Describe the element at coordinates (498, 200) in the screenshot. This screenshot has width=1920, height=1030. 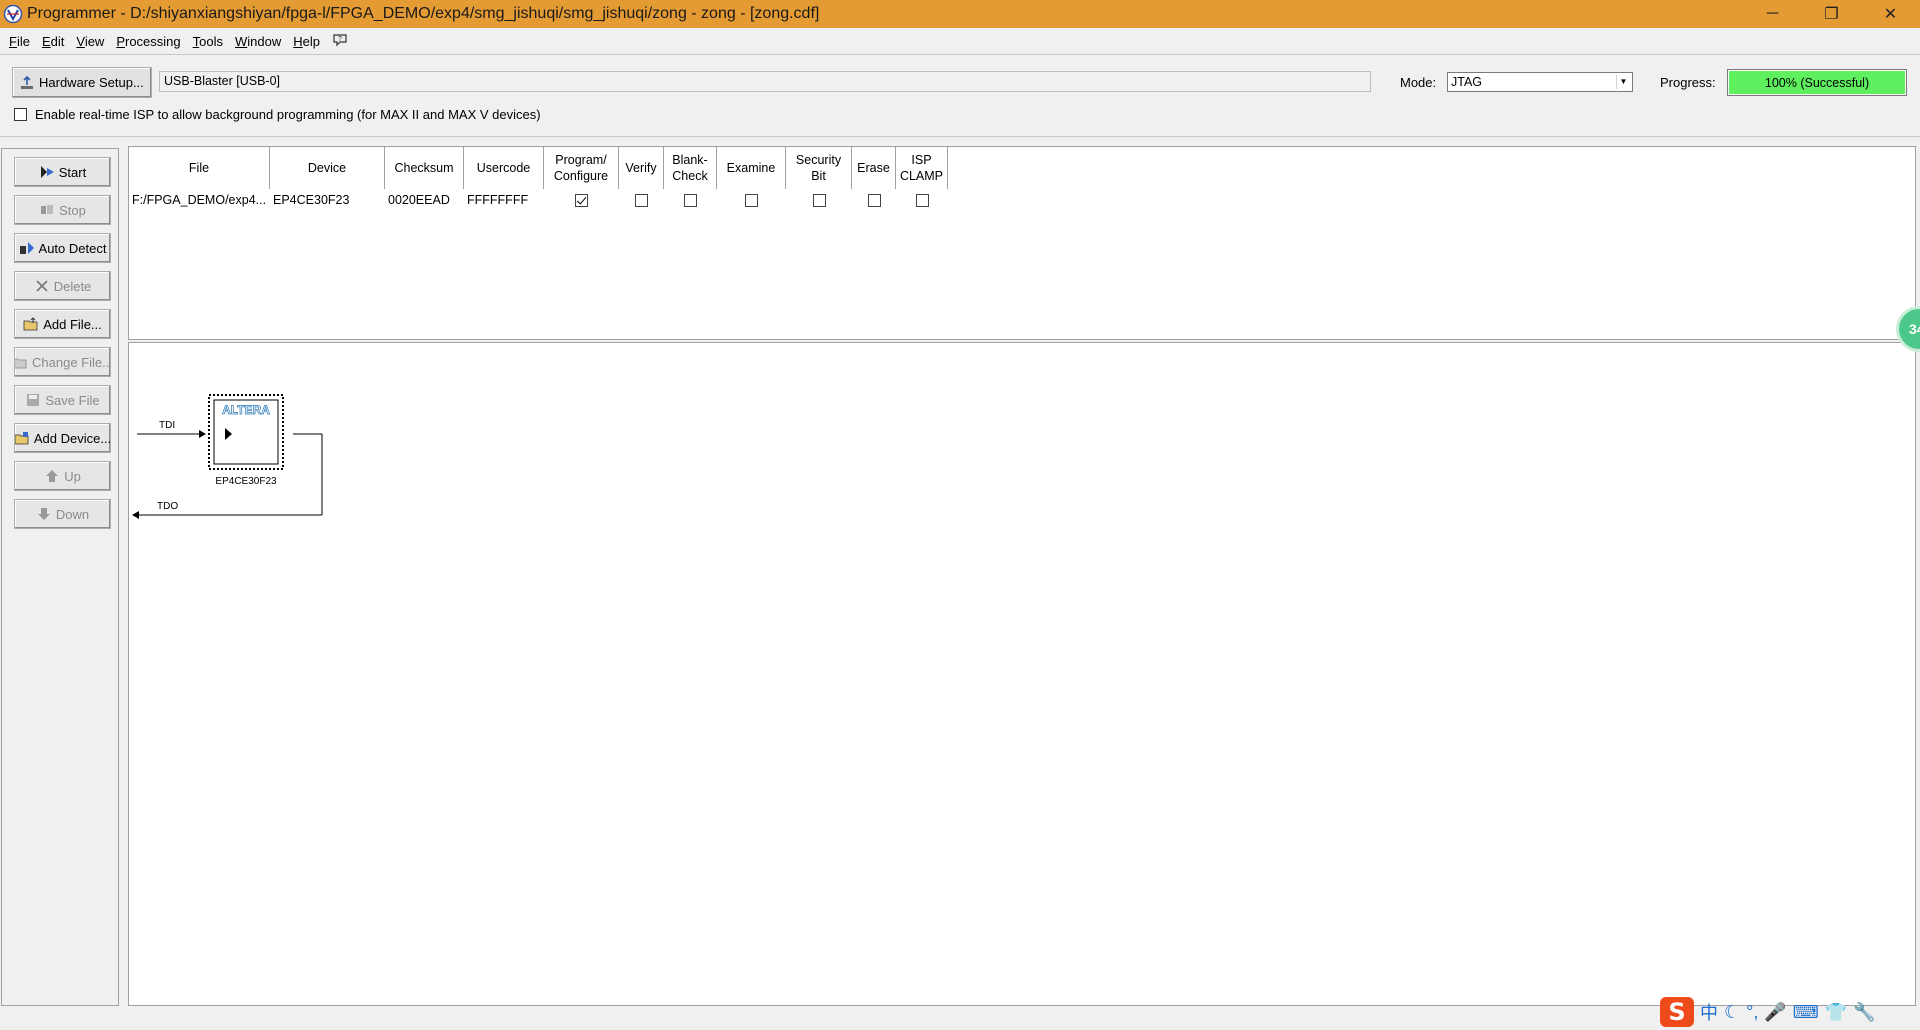
I see `cell-usercode: FFFFFFFF` at that location.